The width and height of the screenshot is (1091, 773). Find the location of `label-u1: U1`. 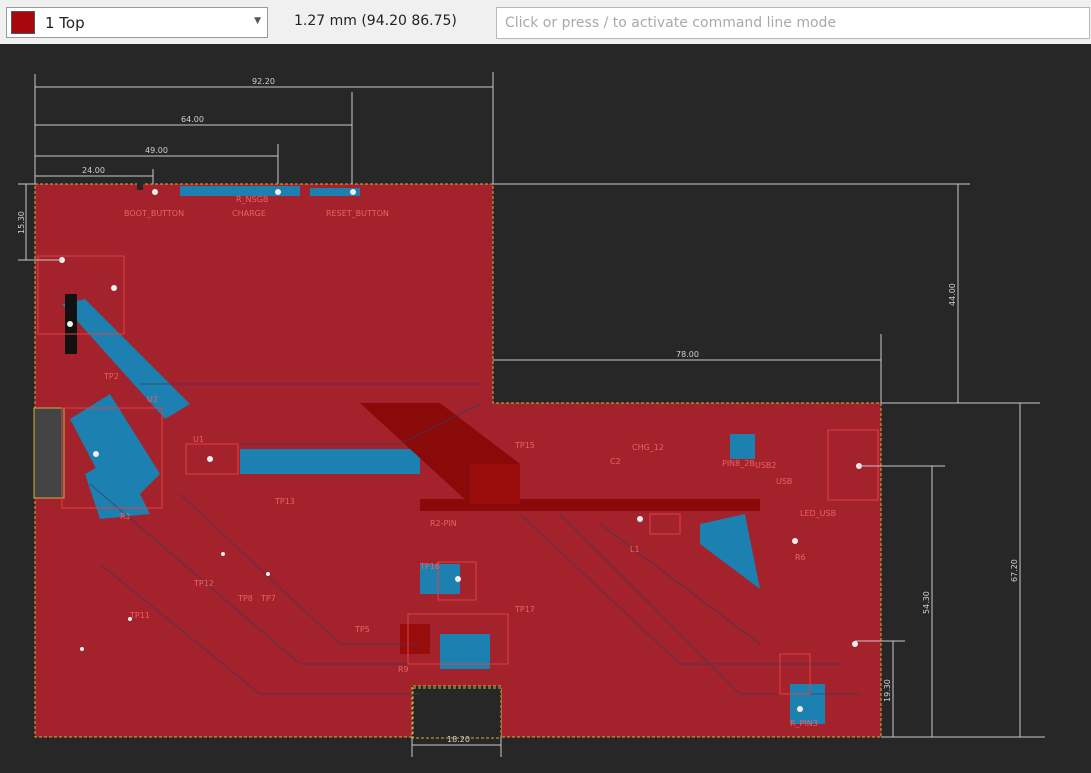

label-u1: U1 is located at coordinates (198, 439).